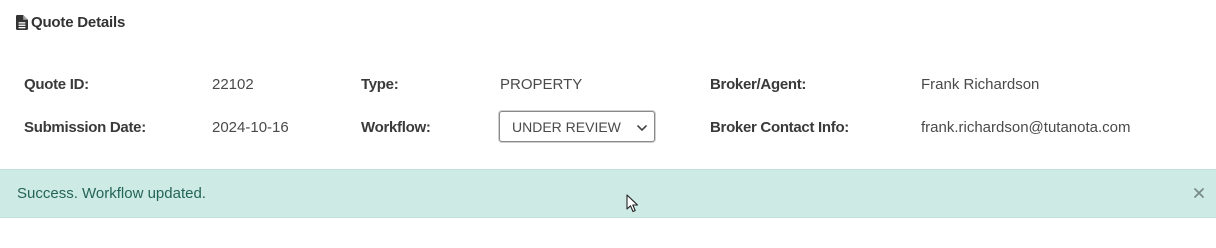 The height and width of the screenshot is (248, 1216). I want to click on broker-agent-label: Broker/Agent:, so click(758, 84).